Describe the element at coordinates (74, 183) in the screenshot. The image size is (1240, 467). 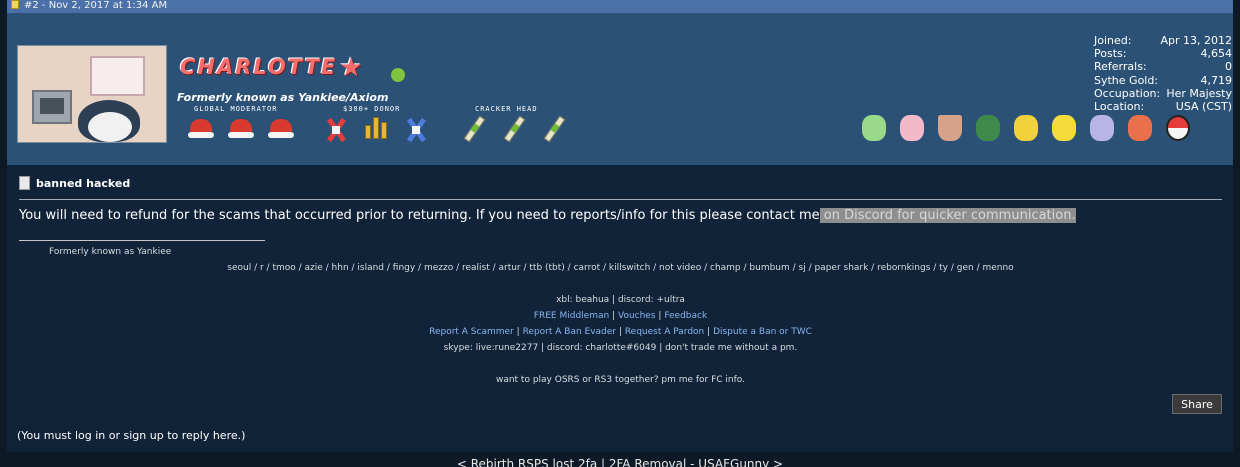
I see `post-subject: banned hacked` at that location.